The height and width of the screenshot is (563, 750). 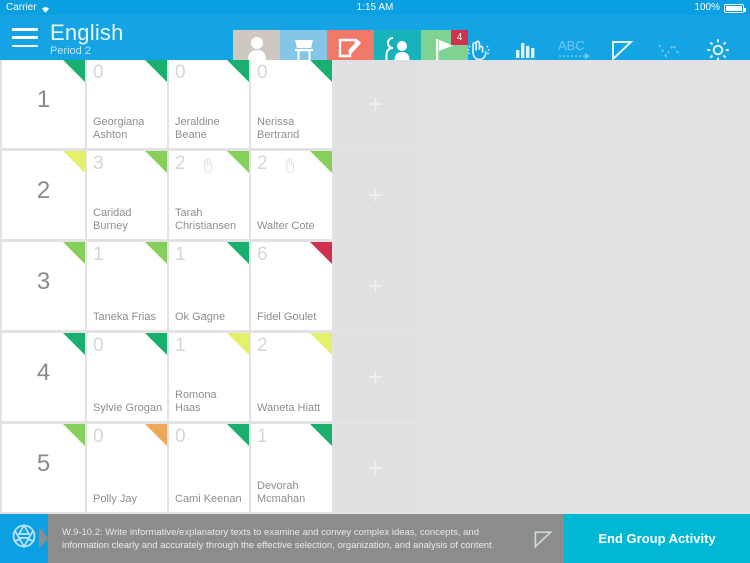 What do you see at coordinates (127, 104) in the screenshot?
I see `student-cell: 0 Georgiana Ashton` at bounding box center [127, 104].